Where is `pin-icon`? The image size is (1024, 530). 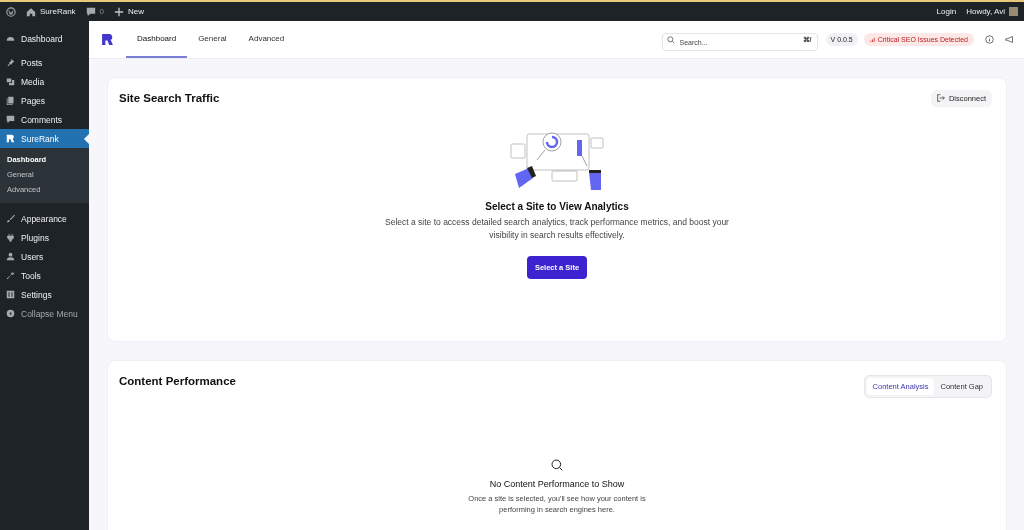
pin-icon is located at coordinates (10, 62).